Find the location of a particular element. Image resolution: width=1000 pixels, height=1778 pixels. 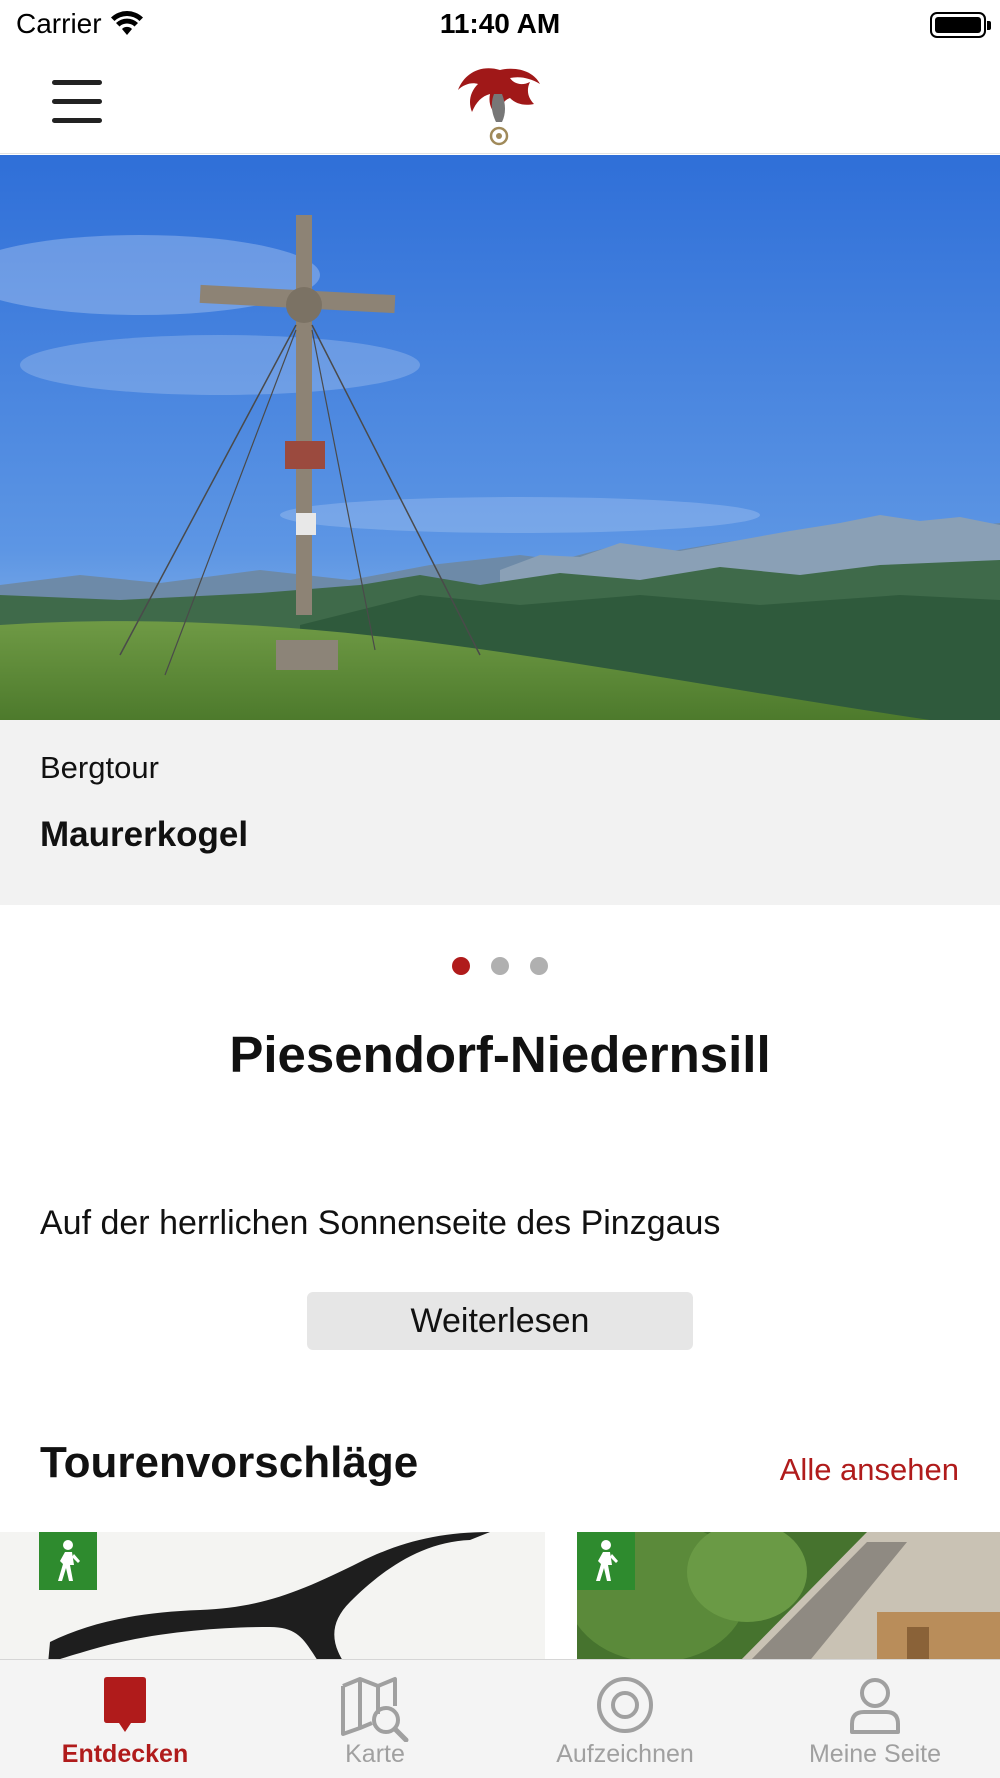

map-search-icon is located at coordinates (375, 1709).